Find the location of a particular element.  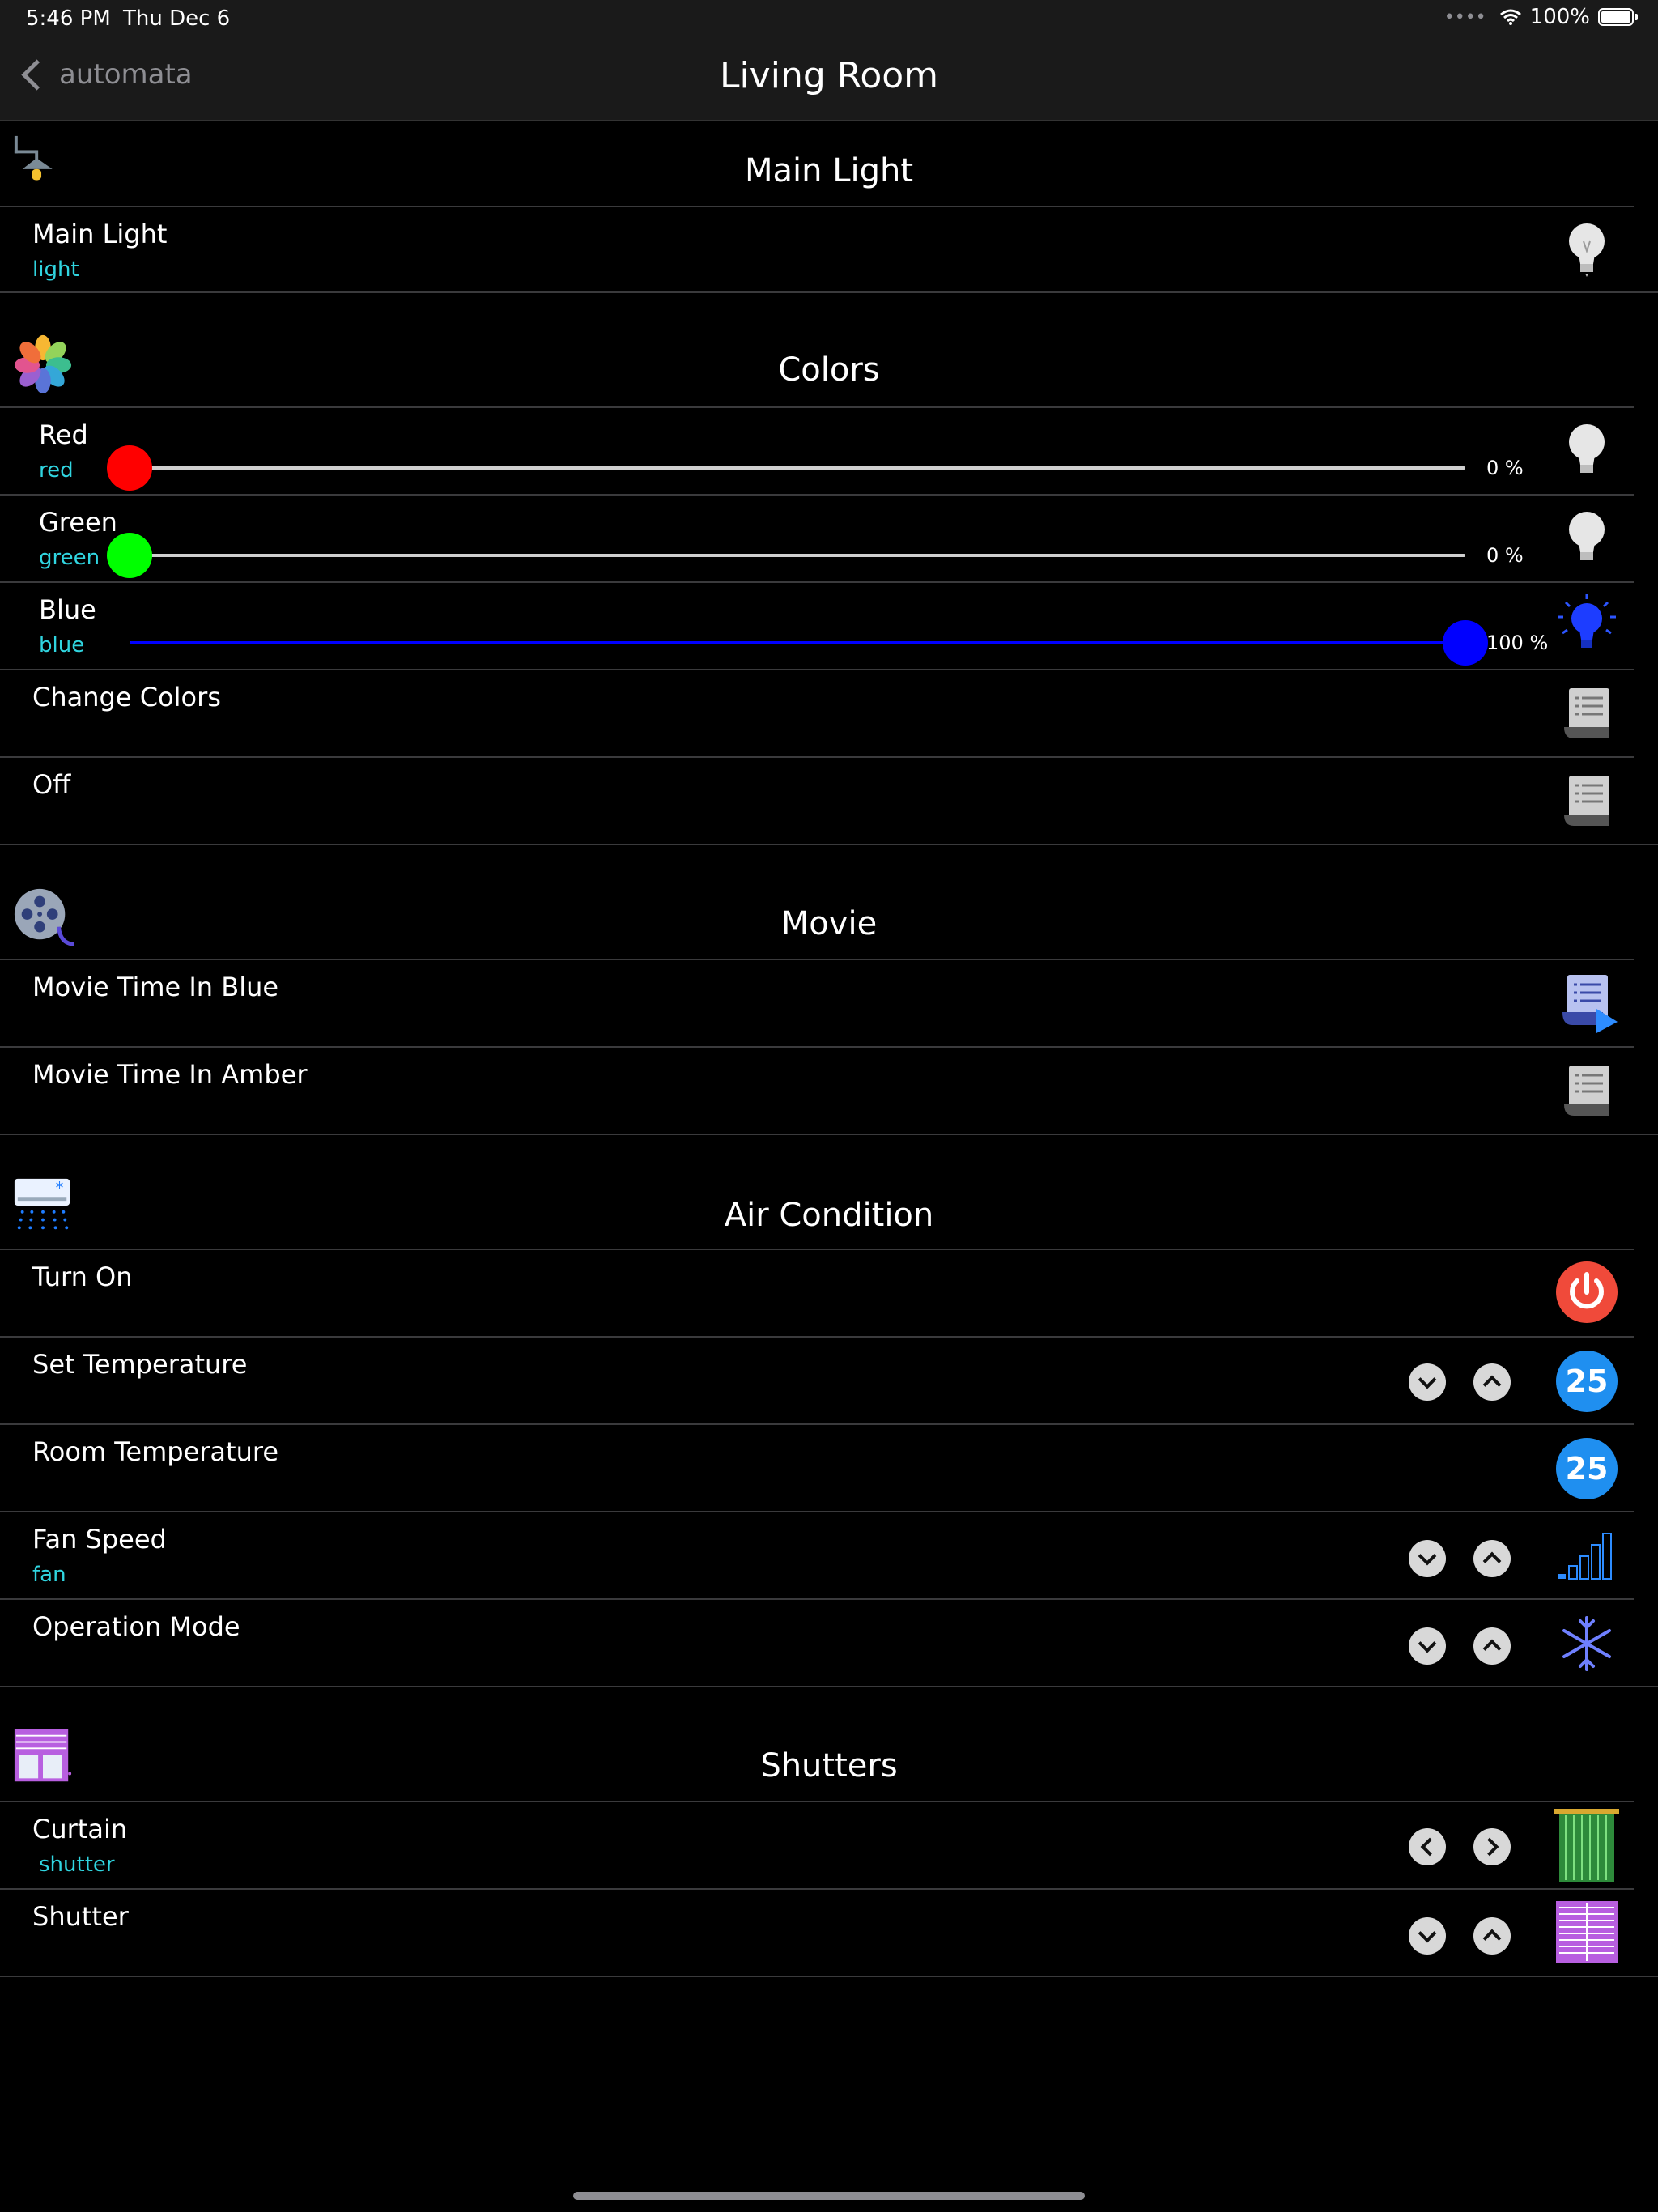

section-title: Shutters is located at coordinates (829, 1765).